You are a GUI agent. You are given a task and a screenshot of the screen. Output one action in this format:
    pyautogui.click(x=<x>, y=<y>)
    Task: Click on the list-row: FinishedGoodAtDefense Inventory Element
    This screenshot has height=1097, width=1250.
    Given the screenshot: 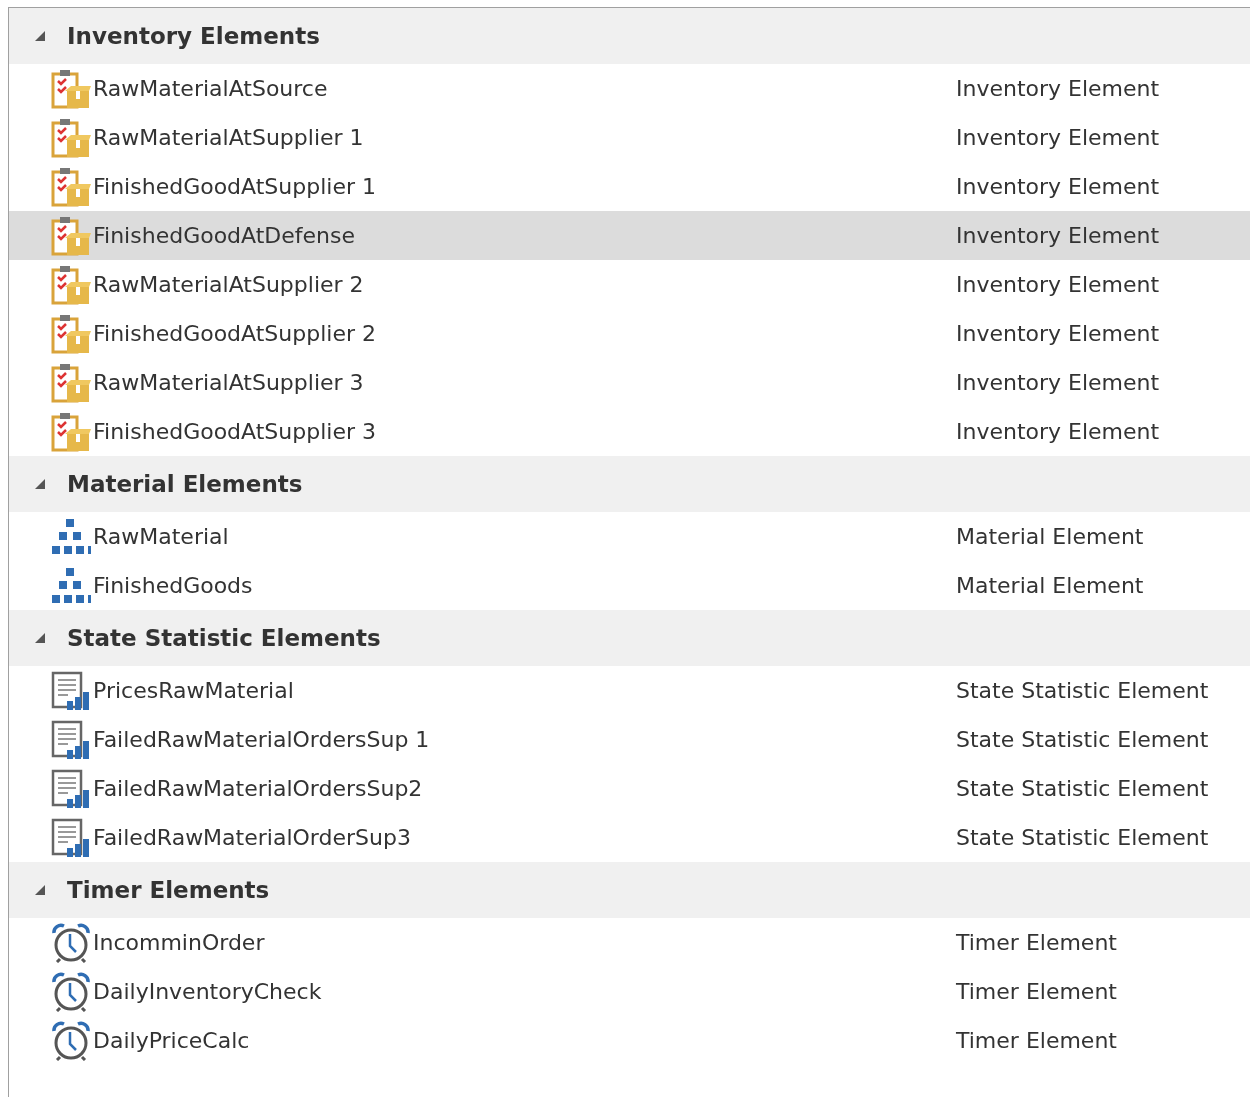 What is the action you would take?
    pyautogui.click(x=629, y=235)
    